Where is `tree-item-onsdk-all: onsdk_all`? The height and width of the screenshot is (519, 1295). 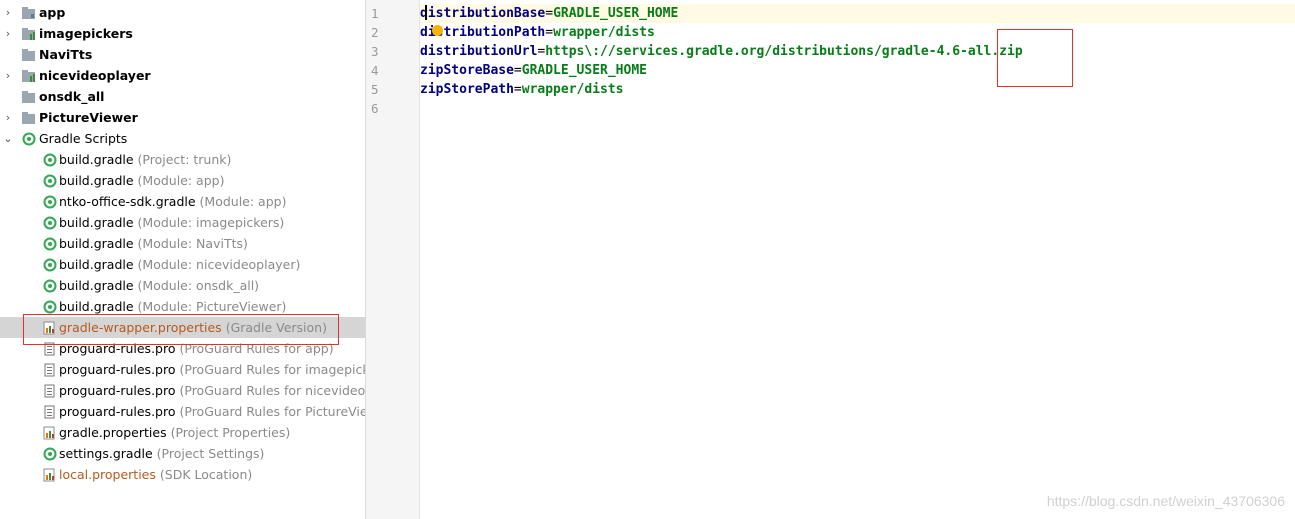
tree-item-onsdk-all: onsdk_all is located at coordinates (182, 96).